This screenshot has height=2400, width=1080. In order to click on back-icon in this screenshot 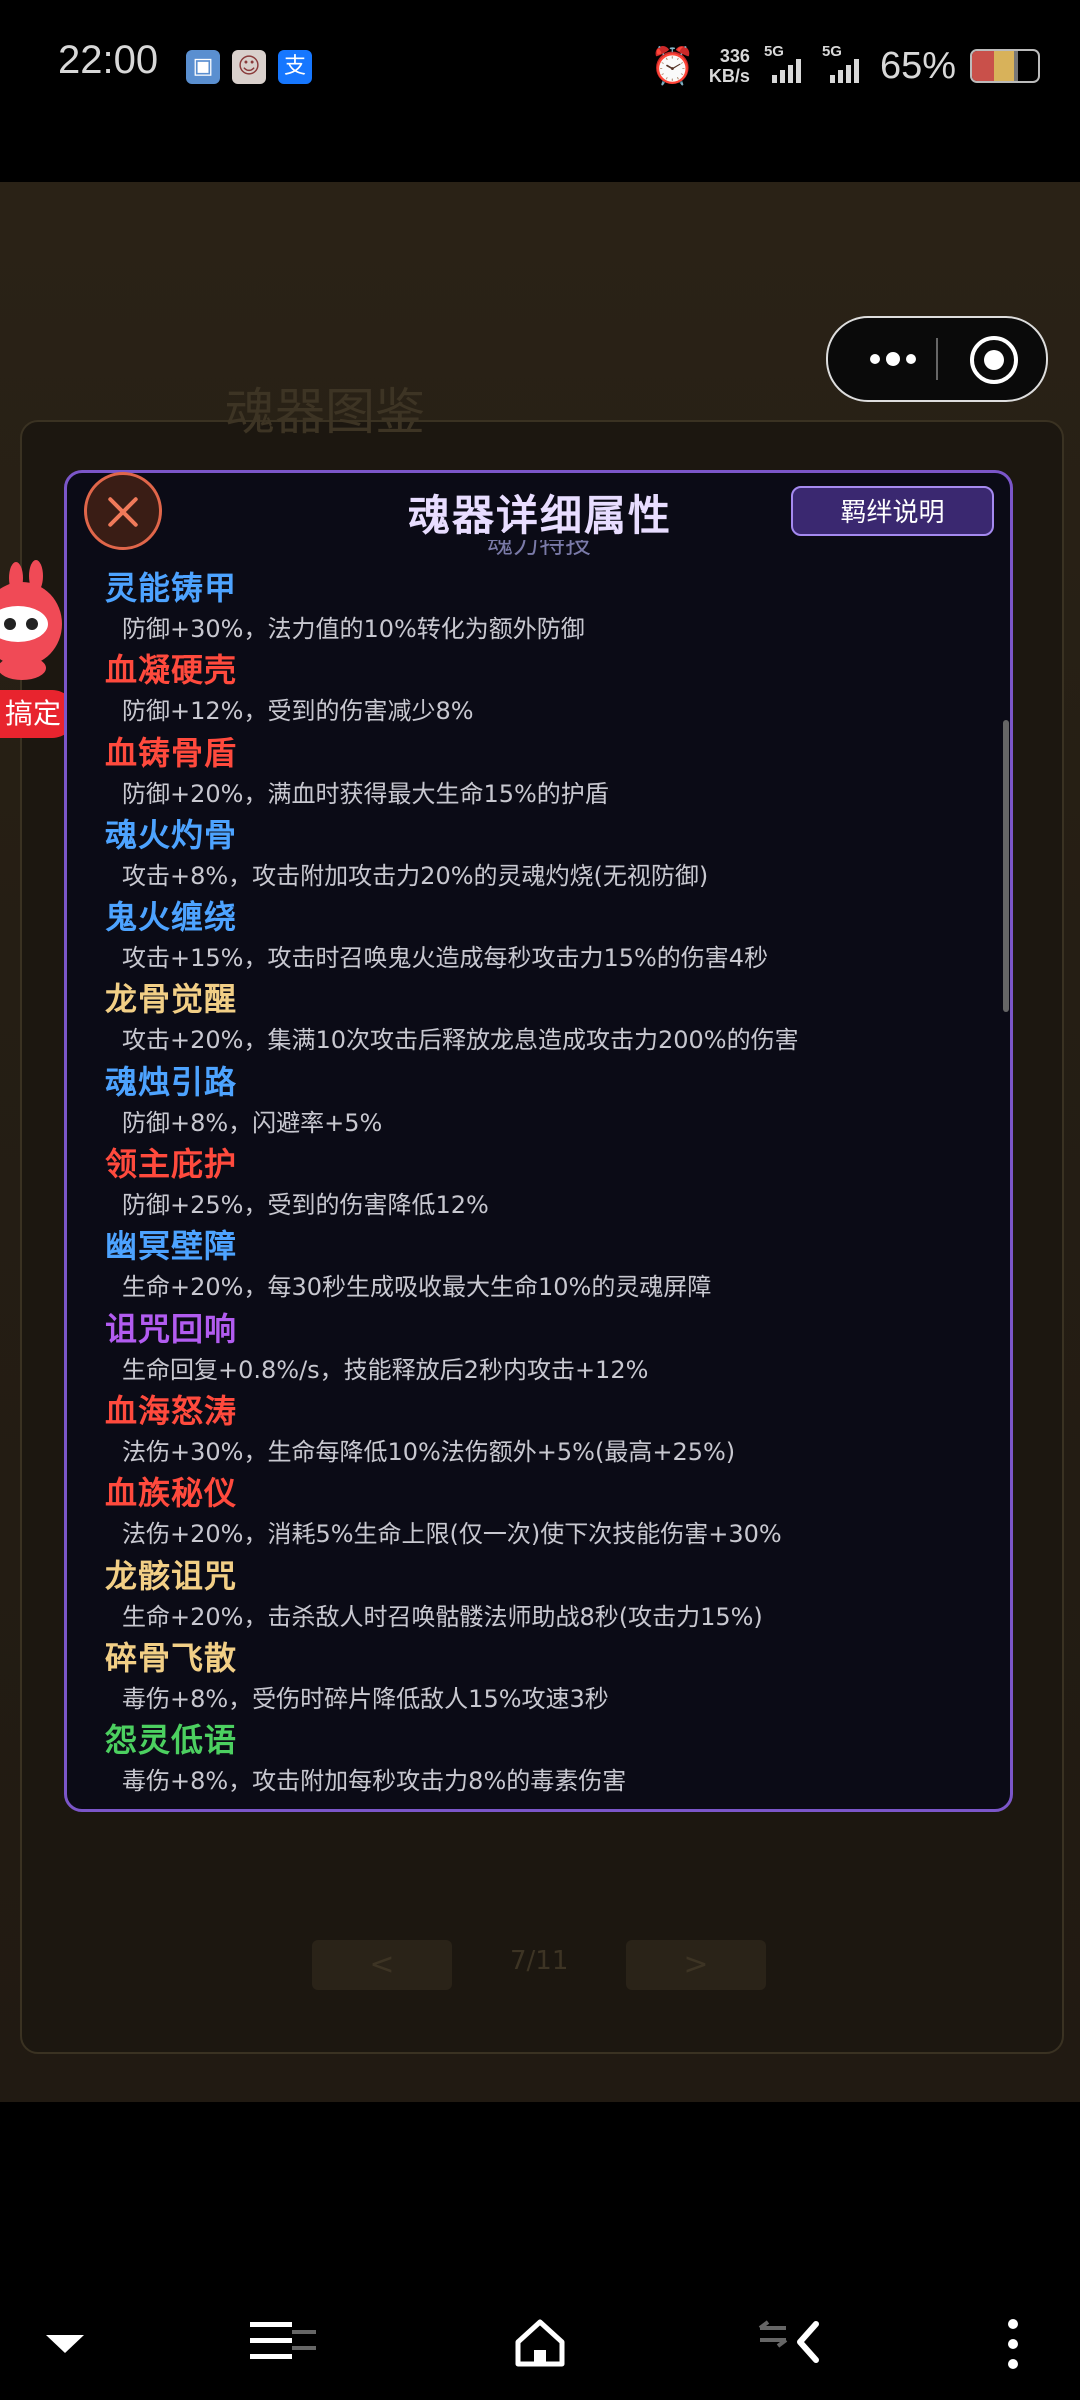, I will do `click(791, 2343)`.